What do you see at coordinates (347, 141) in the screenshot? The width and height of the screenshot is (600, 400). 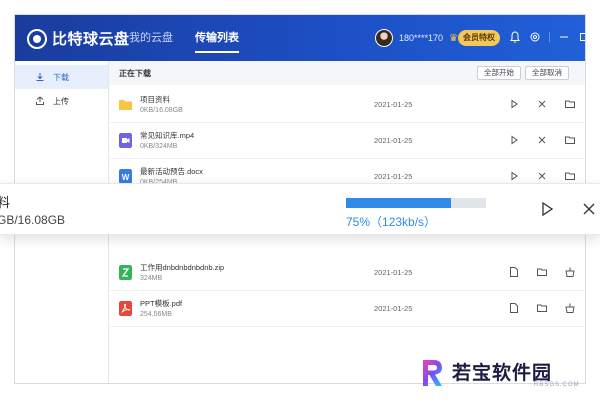 I see `list-item: 常见知识库.mp4 0KB/324MB 2021-01-25` at bounding box center [347, 141].